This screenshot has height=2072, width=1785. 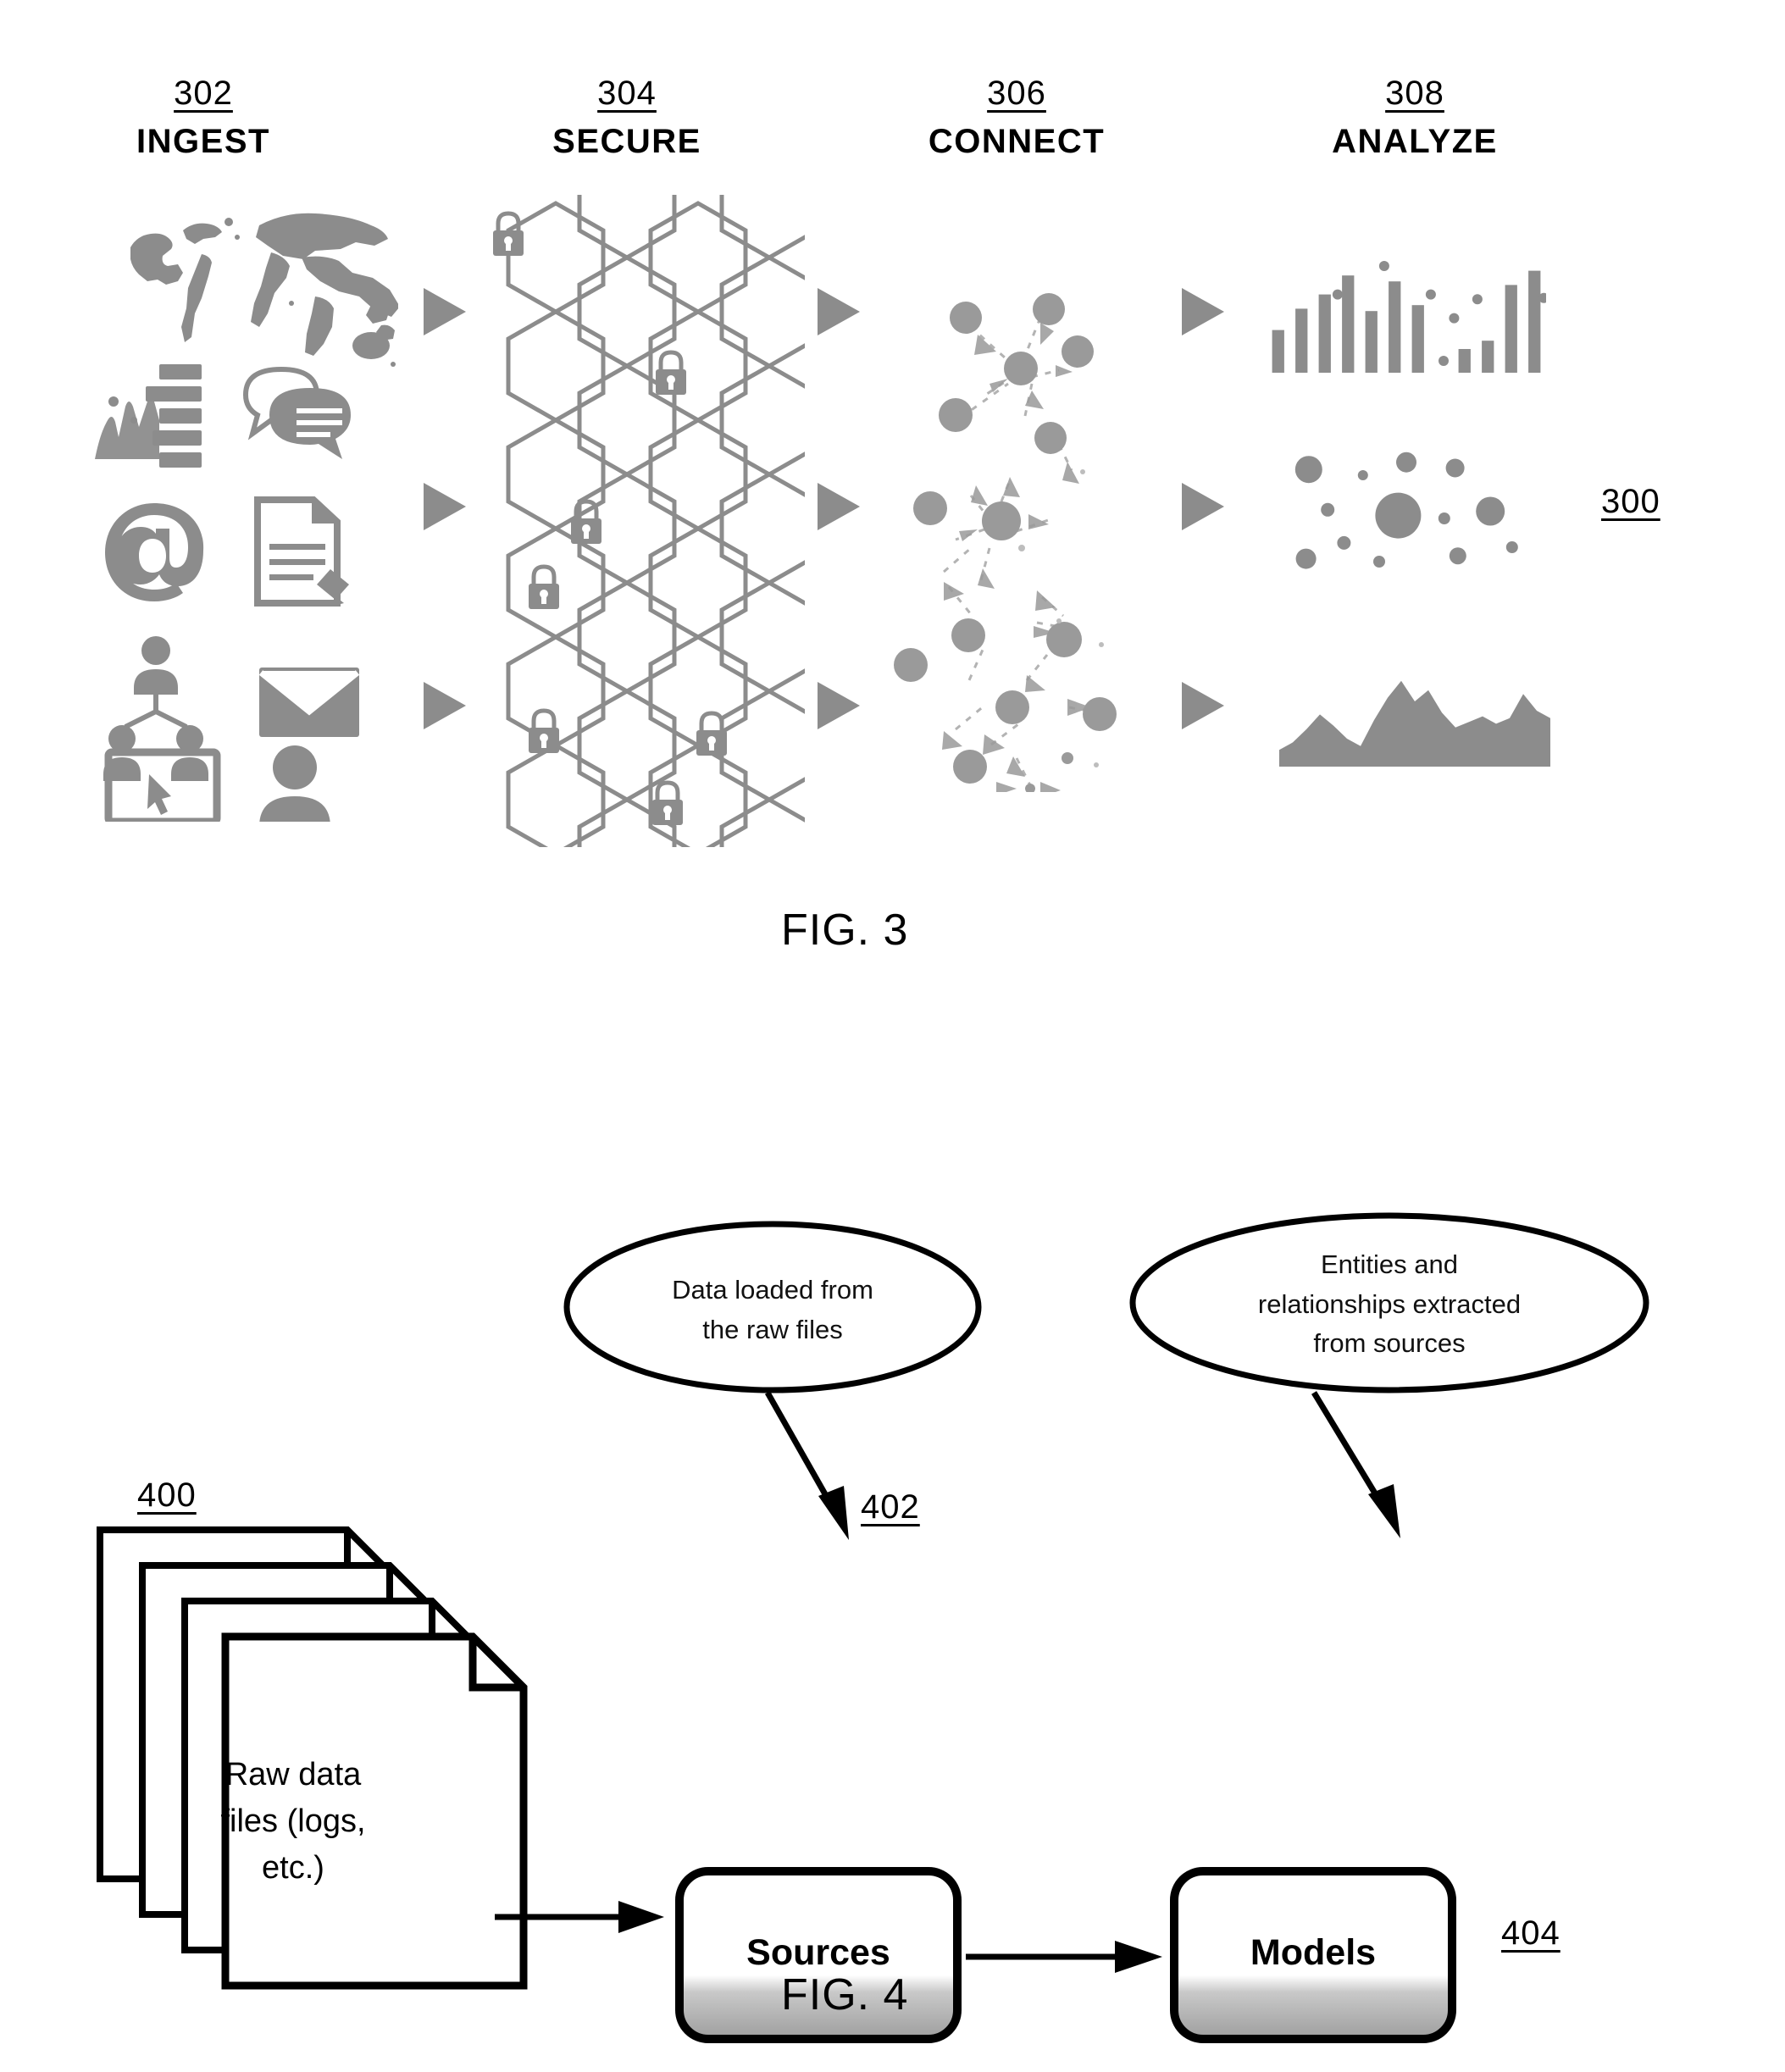 What do you see at coordinates (154, 552) in the screenshot?
I see `at-sign-icon` at bounding box center [154, 552].